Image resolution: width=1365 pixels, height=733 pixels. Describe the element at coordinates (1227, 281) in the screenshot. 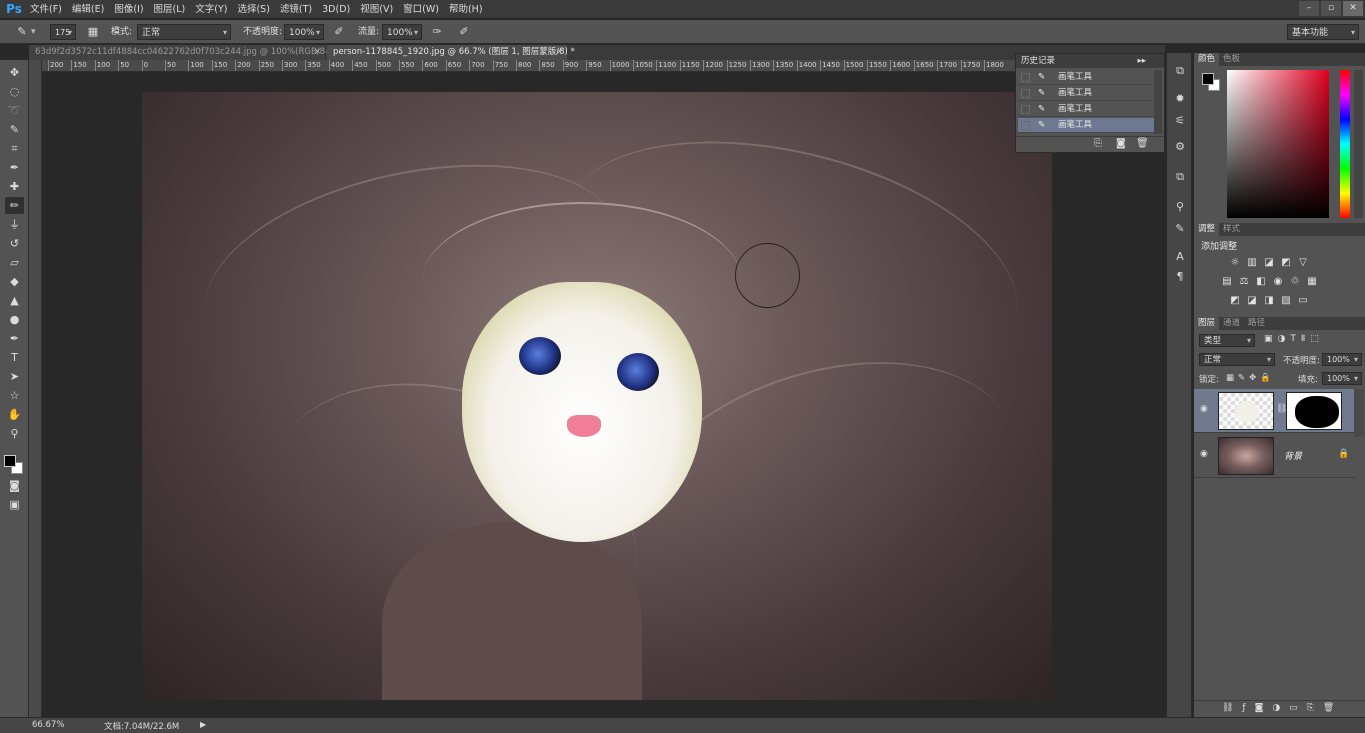

I see `hue-saturation-icon: ▤` at that location.